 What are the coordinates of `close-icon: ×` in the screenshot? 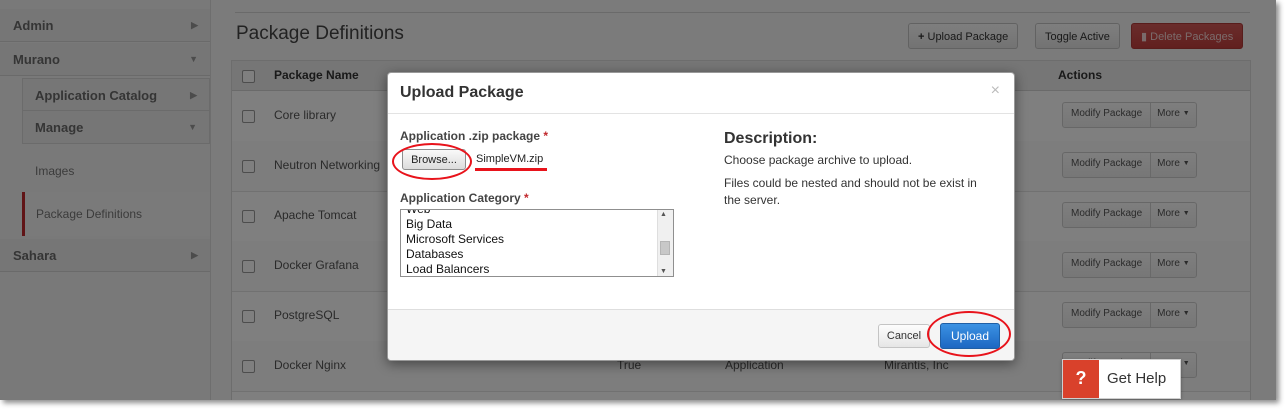 It's located at (995, 91).